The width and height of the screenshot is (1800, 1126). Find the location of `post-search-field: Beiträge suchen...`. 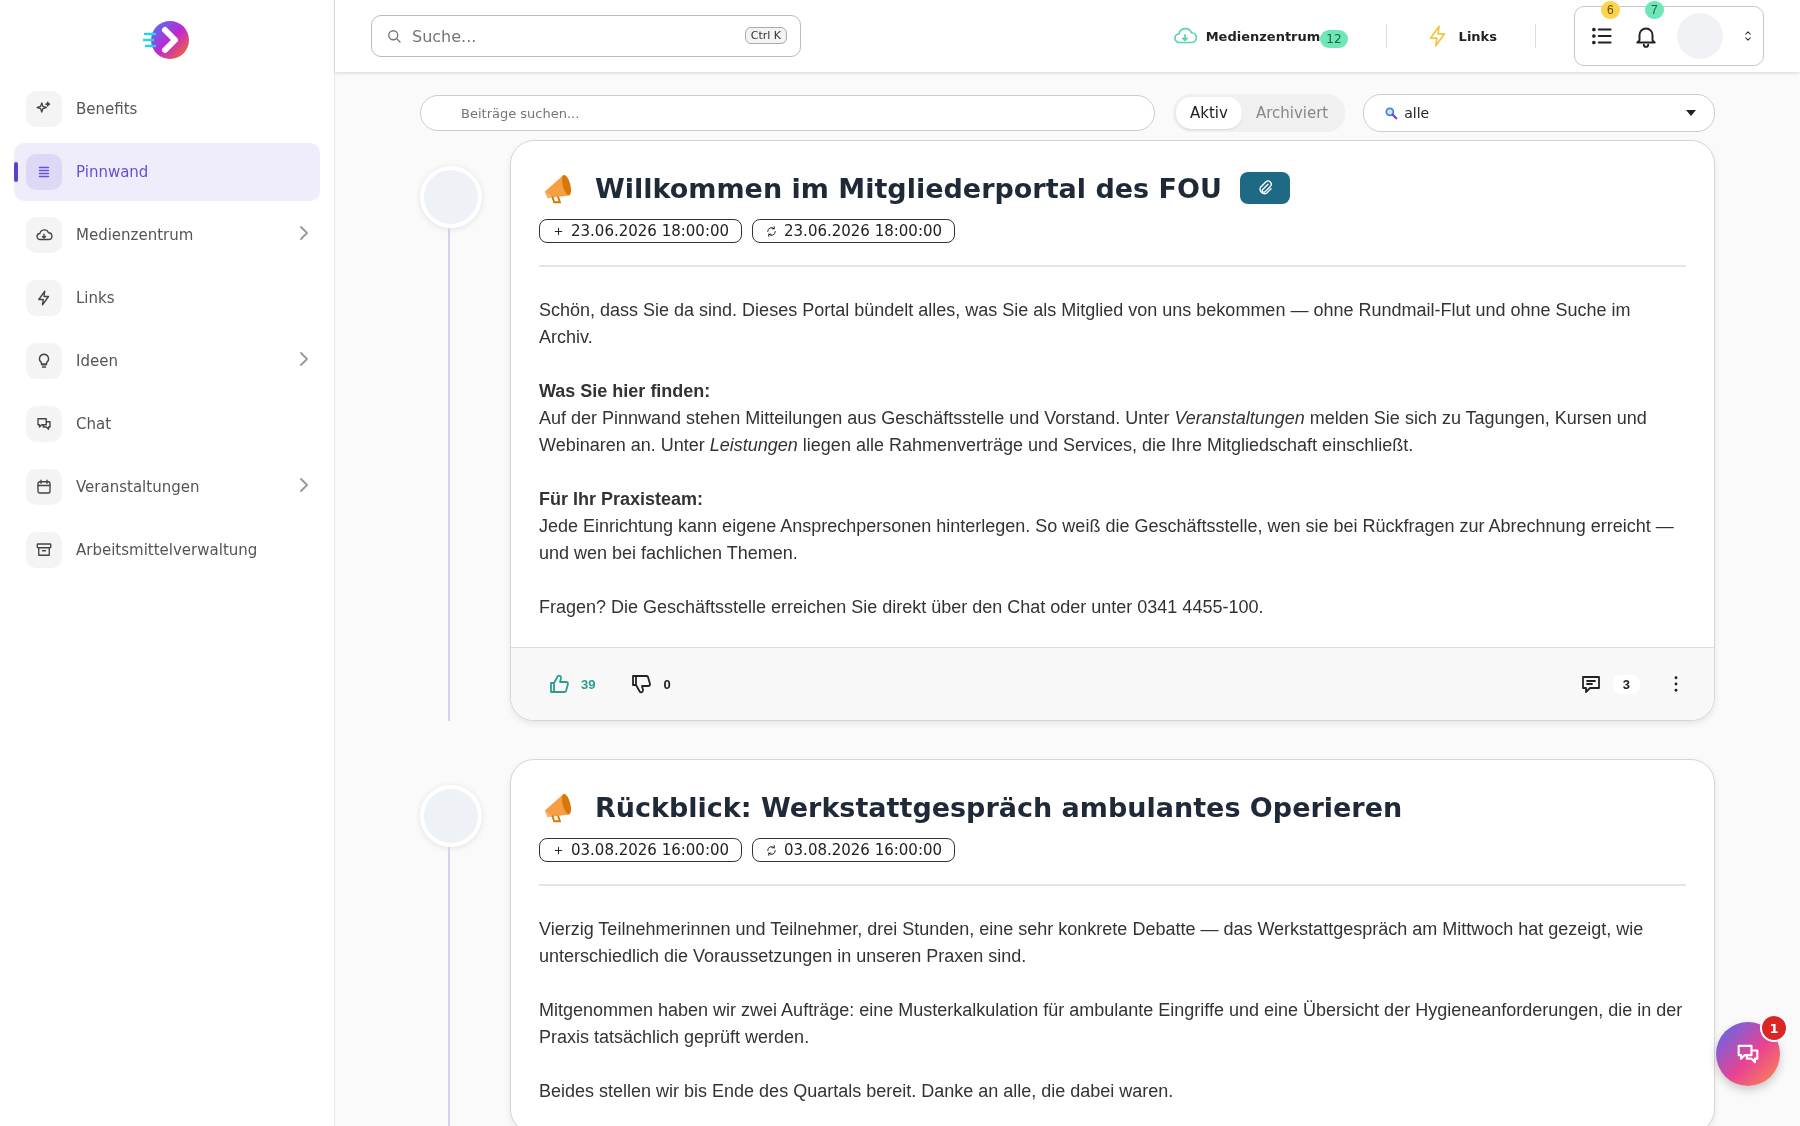

post-search-field: Beiträge suchen... is located at coordinates (787, 113).